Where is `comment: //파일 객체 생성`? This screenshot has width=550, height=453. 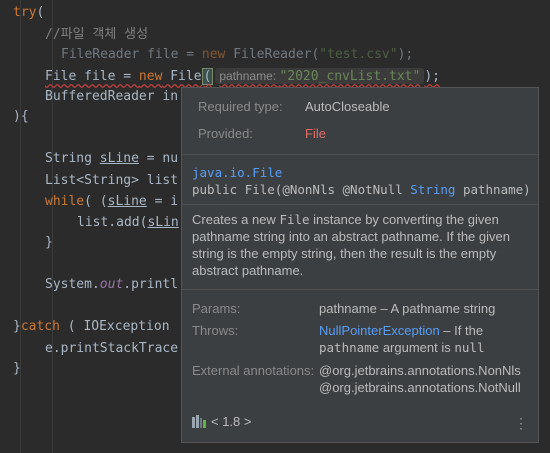
comment: //파일 객체 생성 is located at coordinates (97, 34).